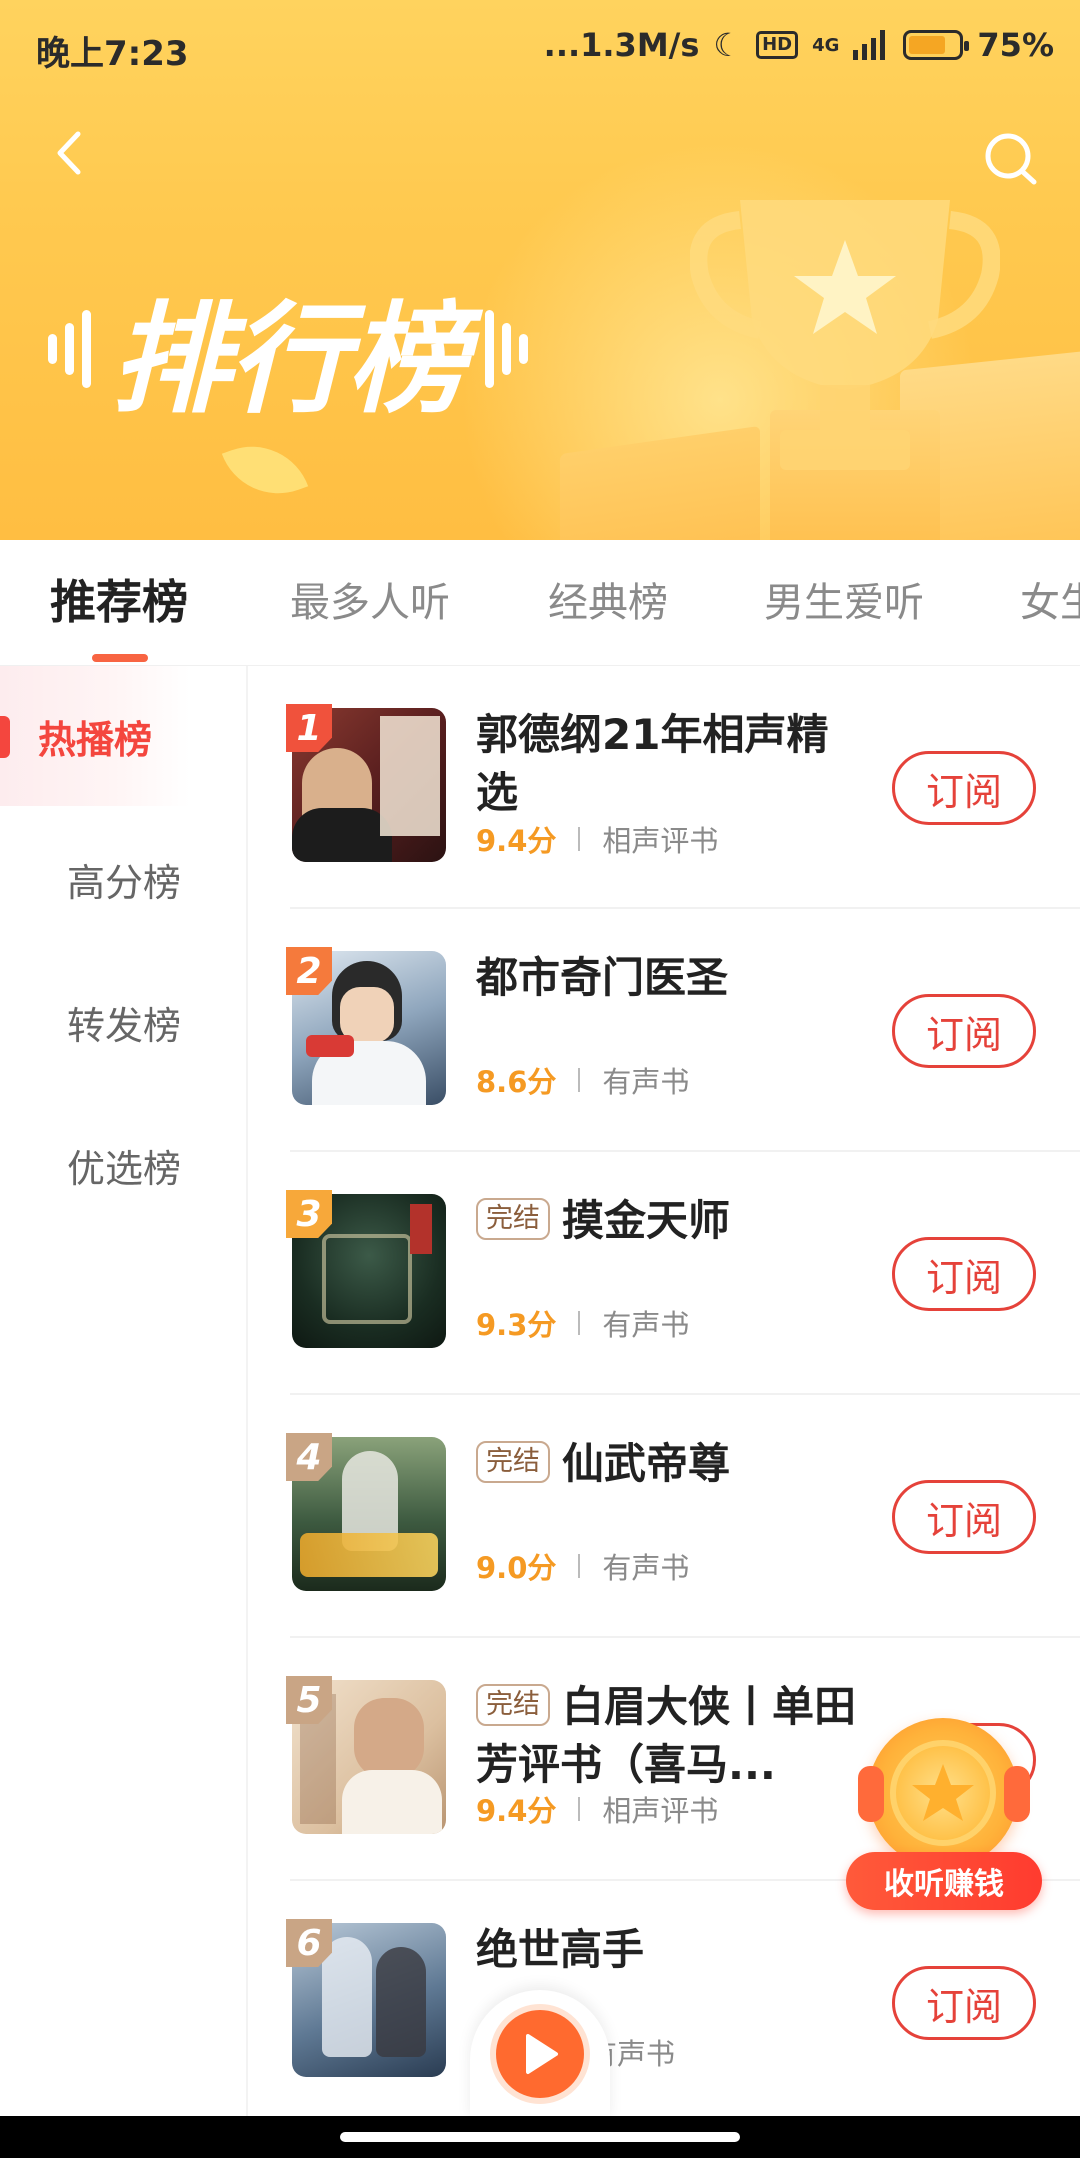  I want to click on trophy-icon, so click(845, 335).